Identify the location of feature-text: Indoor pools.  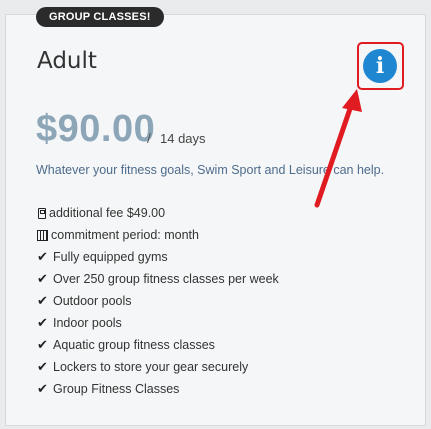
(87, 323).